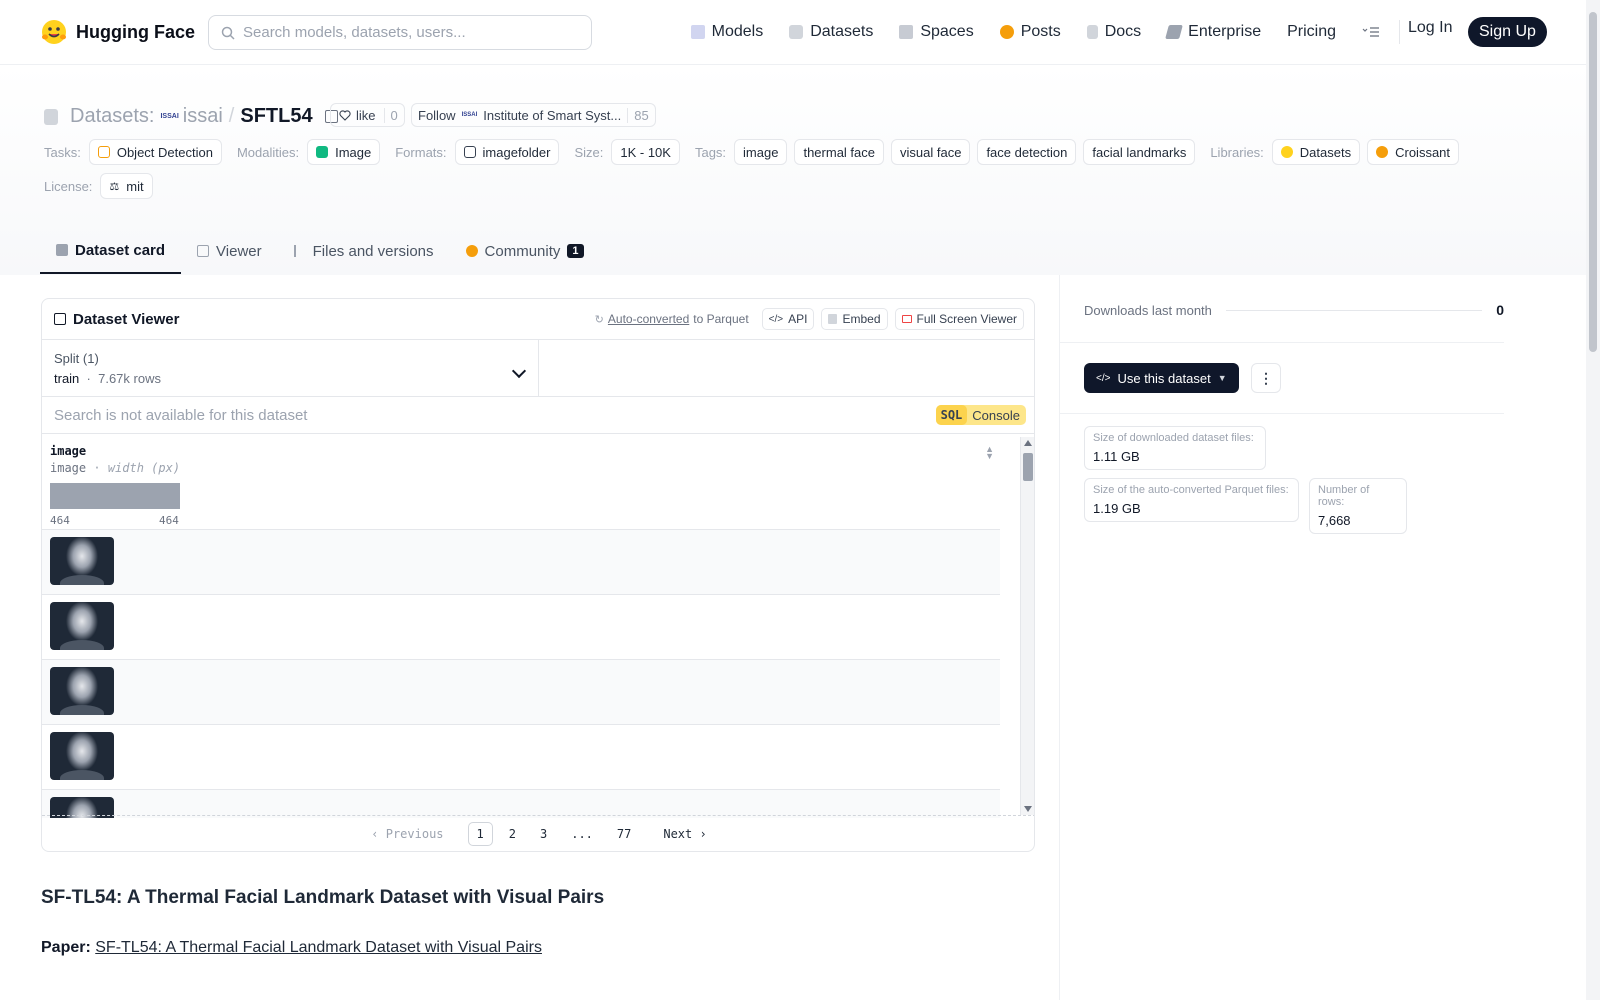 This screenshot has width=1600, height=1000. I want to click on tab-dataset-card: Dataset card, so click(111, 251).